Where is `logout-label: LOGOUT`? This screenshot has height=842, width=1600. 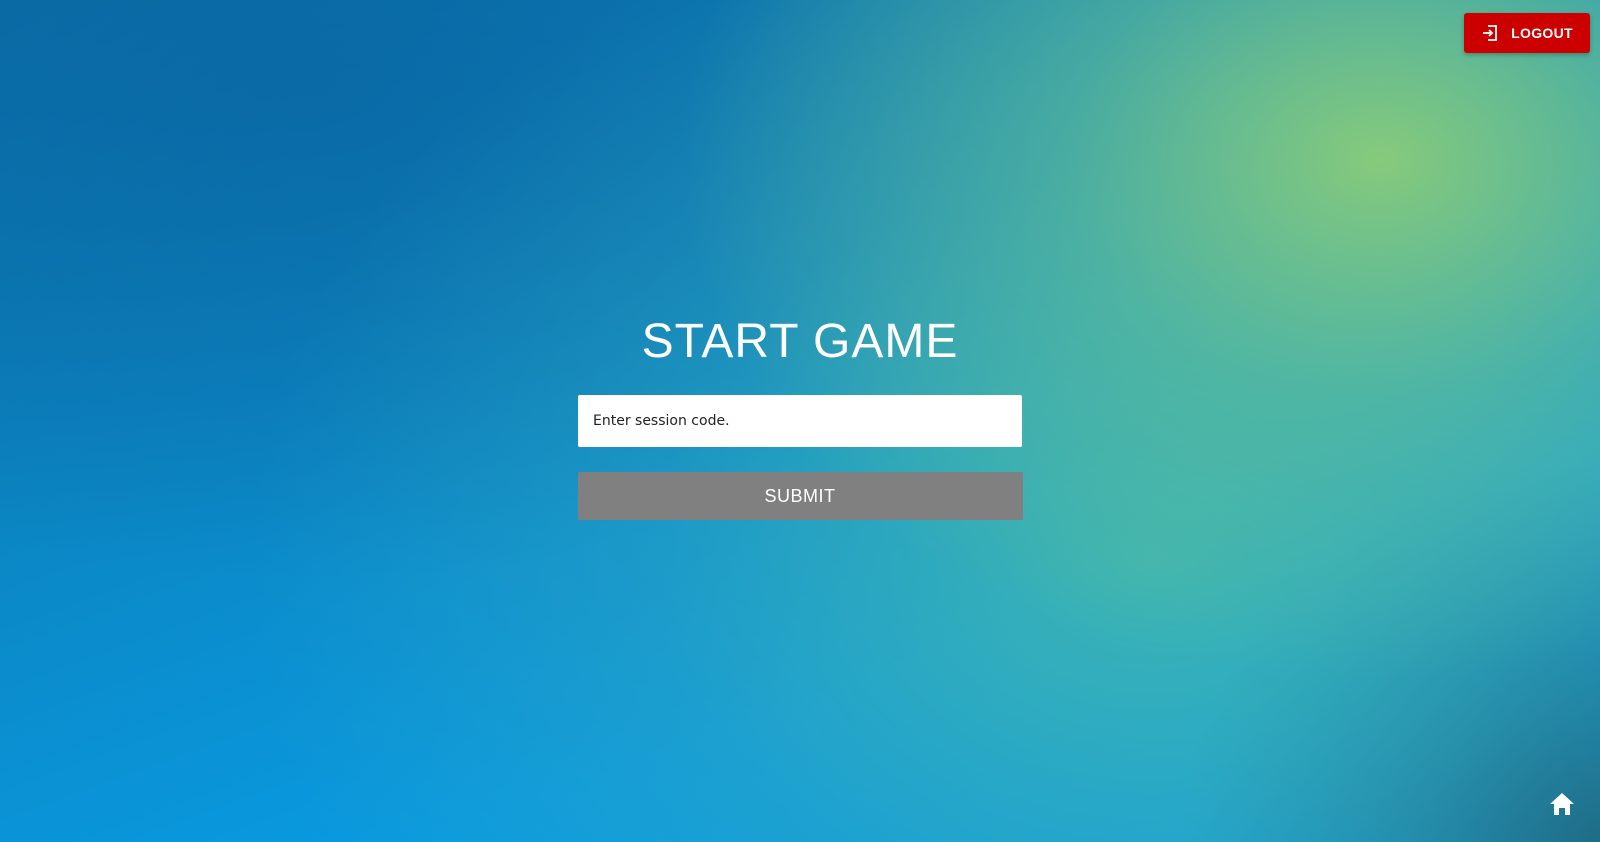 logout-label: LOGOUT is located at coordinates (1542, 33).